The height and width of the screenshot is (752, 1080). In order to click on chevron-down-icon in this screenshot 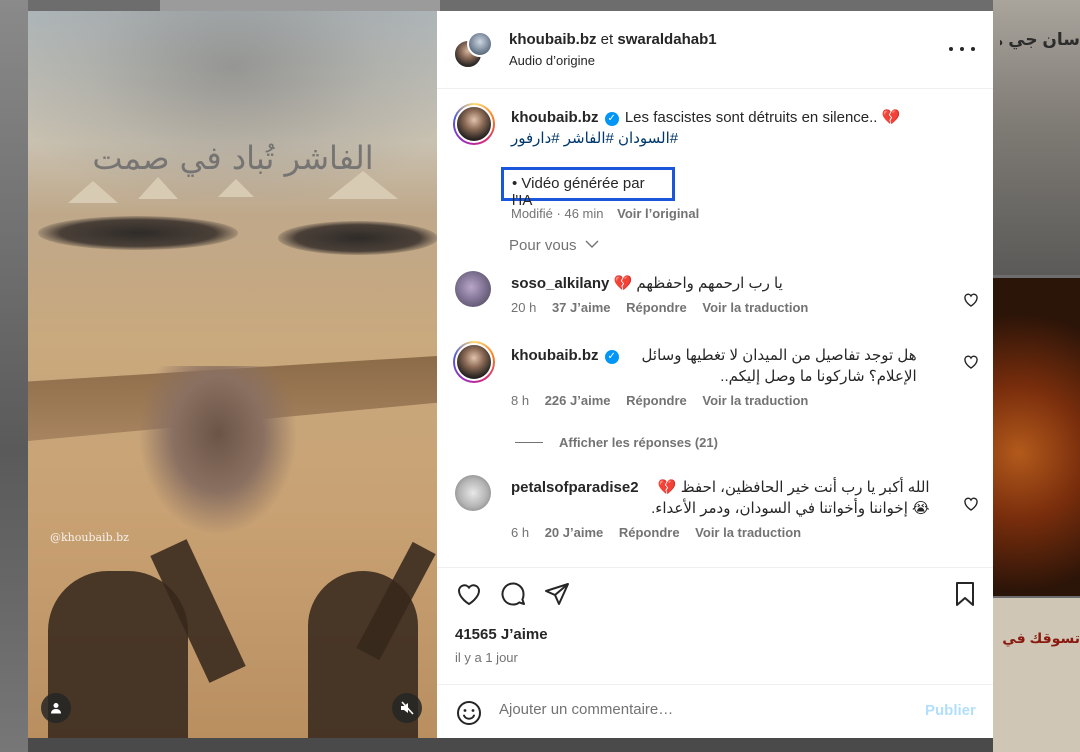, I will do `click(592, 244)`.